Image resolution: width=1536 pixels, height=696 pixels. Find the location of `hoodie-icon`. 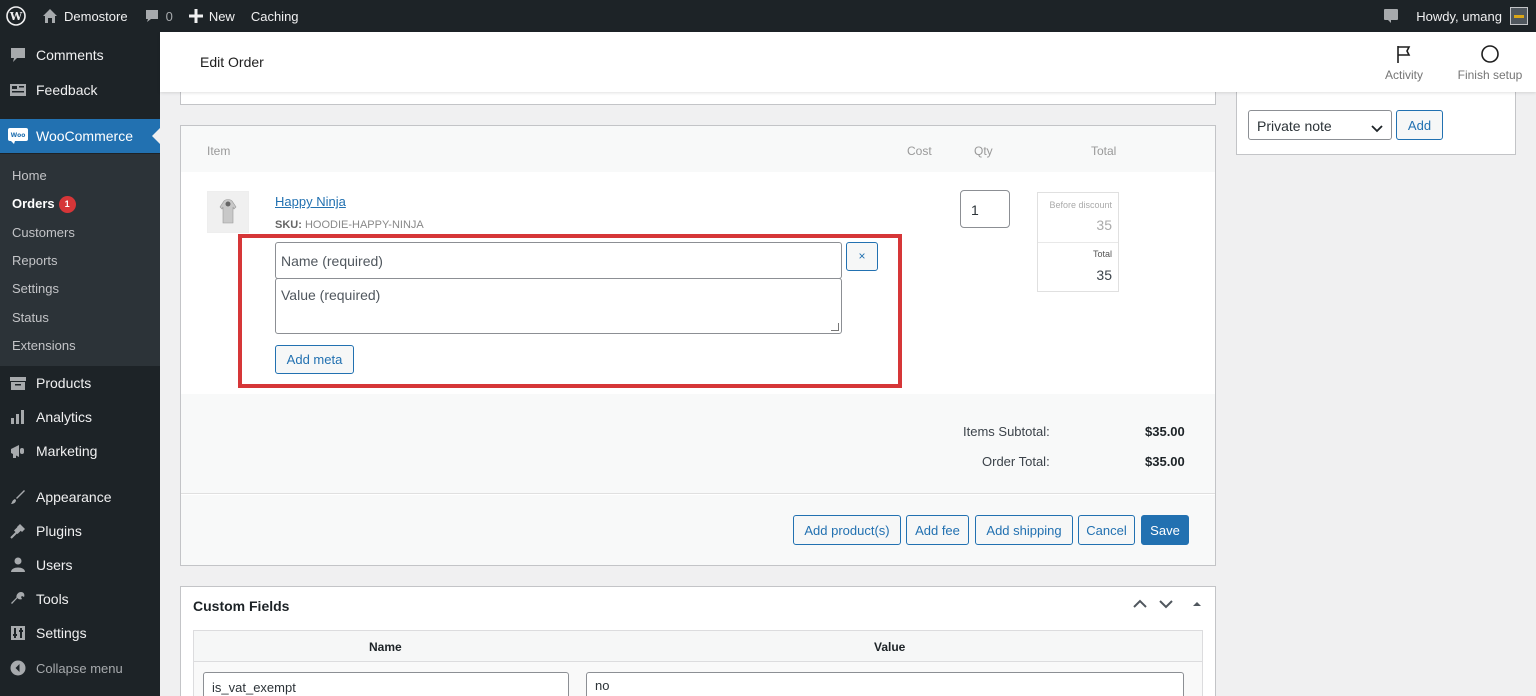

hoodie-icon is located at coordinates (228, 211).